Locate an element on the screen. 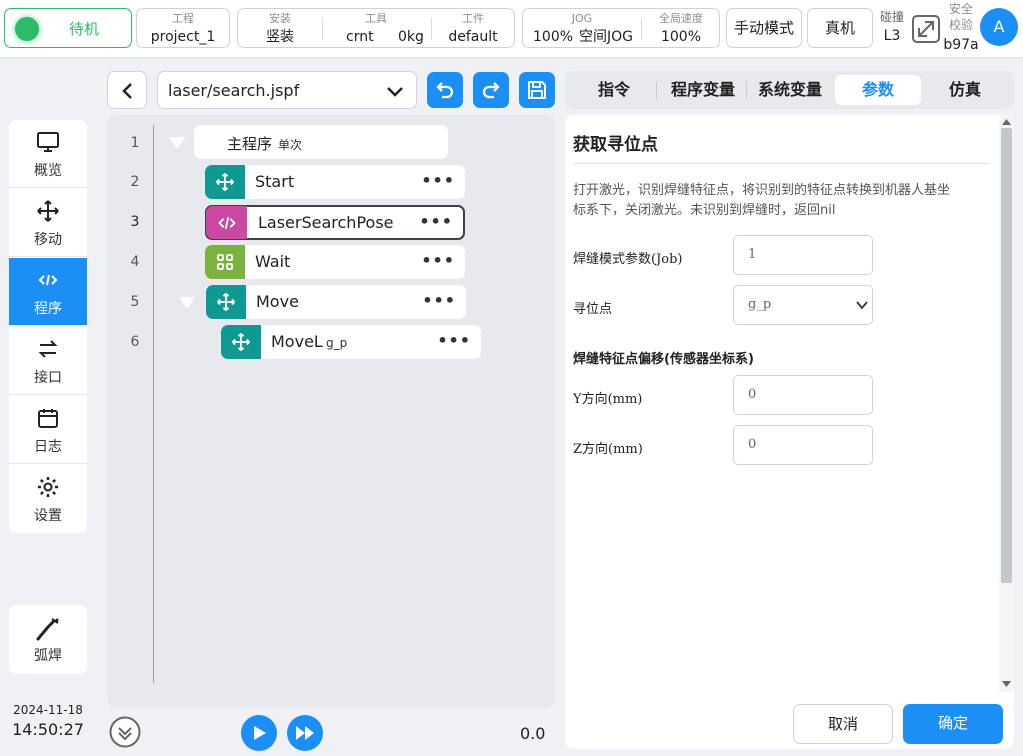 The image size is (1023, 756). file-select: laser/search.jspf is located at coordinates (287, 90).